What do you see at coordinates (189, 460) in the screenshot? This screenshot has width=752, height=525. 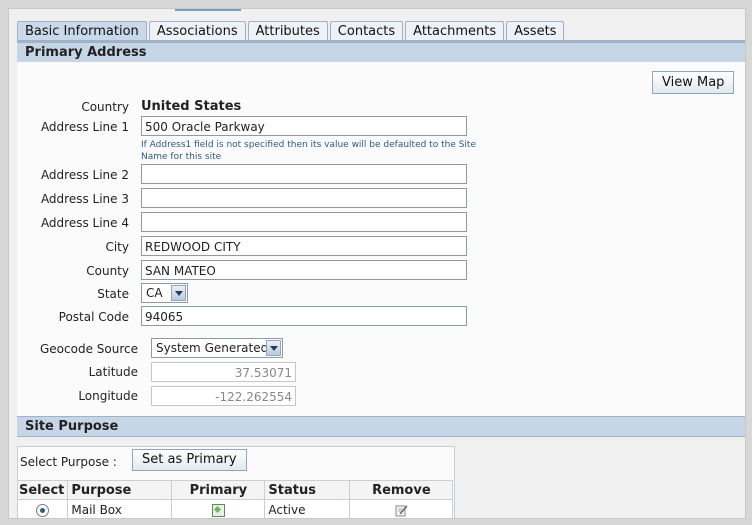 I see `set-as-primary-button: Set as Primary` at bounding box center [189, 460].